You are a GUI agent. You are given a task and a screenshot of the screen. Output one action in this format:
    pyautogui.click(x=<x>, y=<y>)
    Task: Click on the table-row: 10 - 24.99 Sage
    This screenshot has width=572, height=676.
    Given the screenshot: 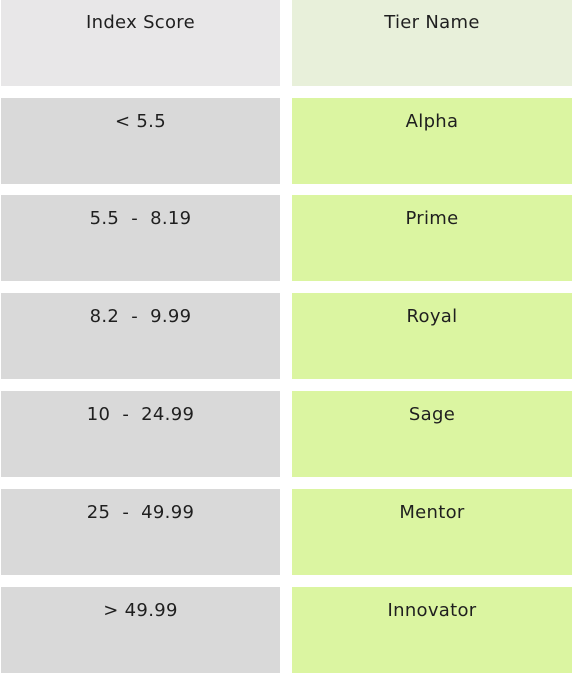 What is the action you would take?
    pyautogui.click(x=286, y=434)
    